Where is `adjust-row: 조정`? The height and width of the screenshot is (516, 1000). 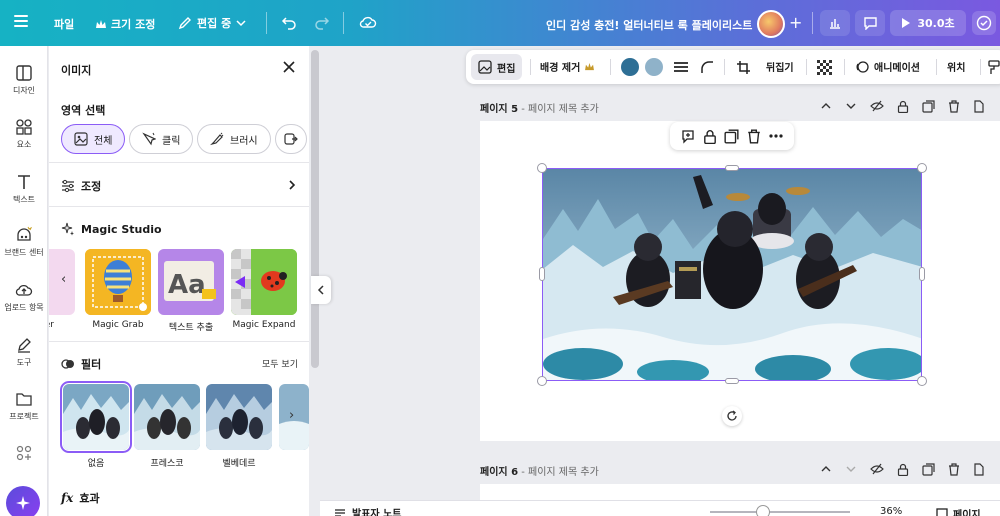 adjust-row: 조정 is located at coordinates (179, 186).